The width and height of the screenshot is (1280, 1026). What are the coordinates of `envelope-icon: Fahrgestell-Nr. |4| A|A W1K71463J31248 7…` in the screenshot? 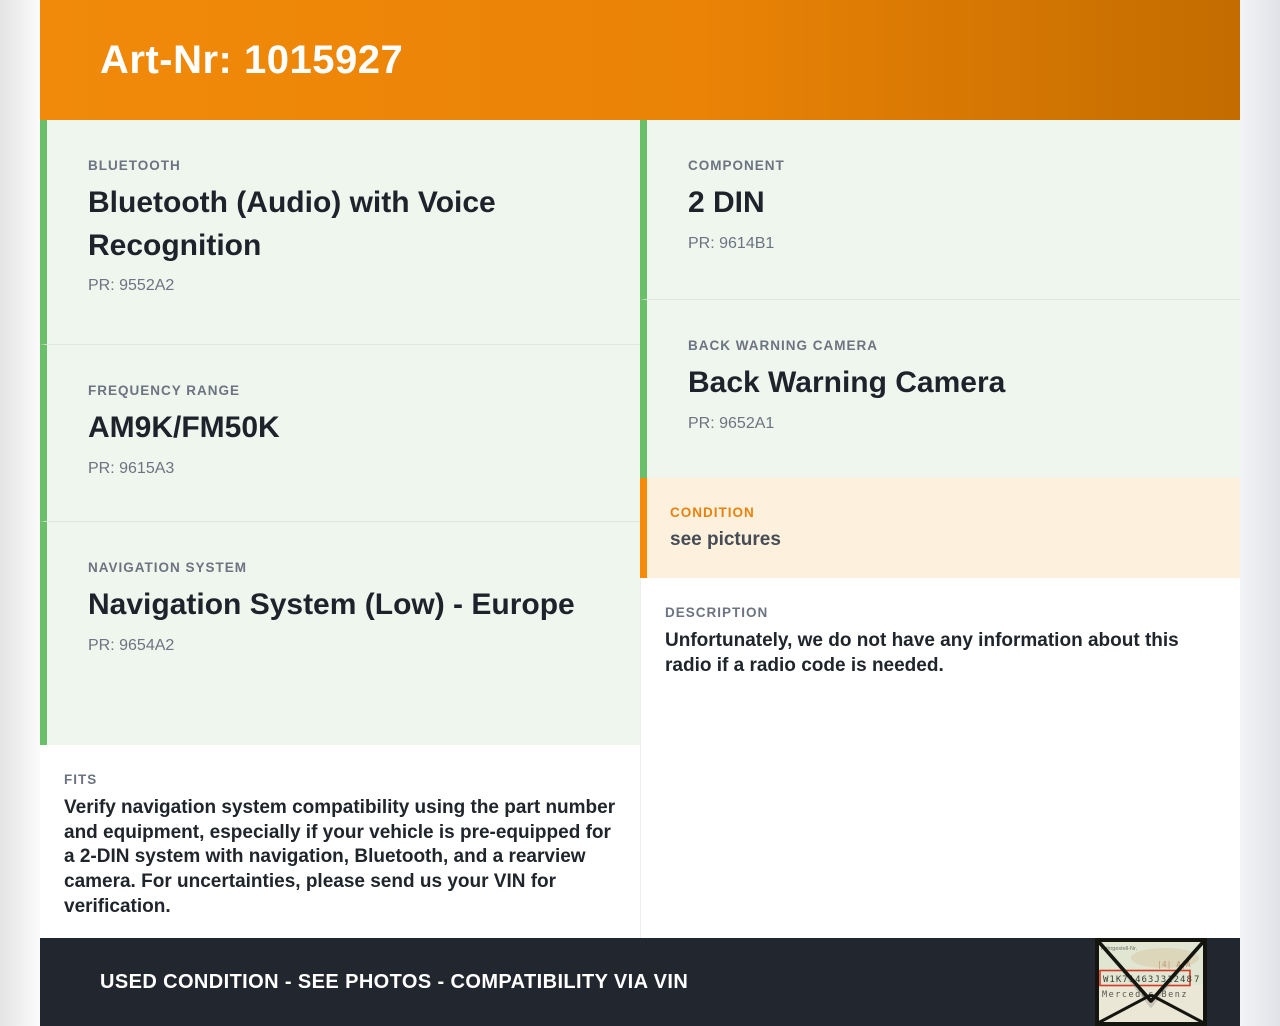 It's located at (1151, 982).